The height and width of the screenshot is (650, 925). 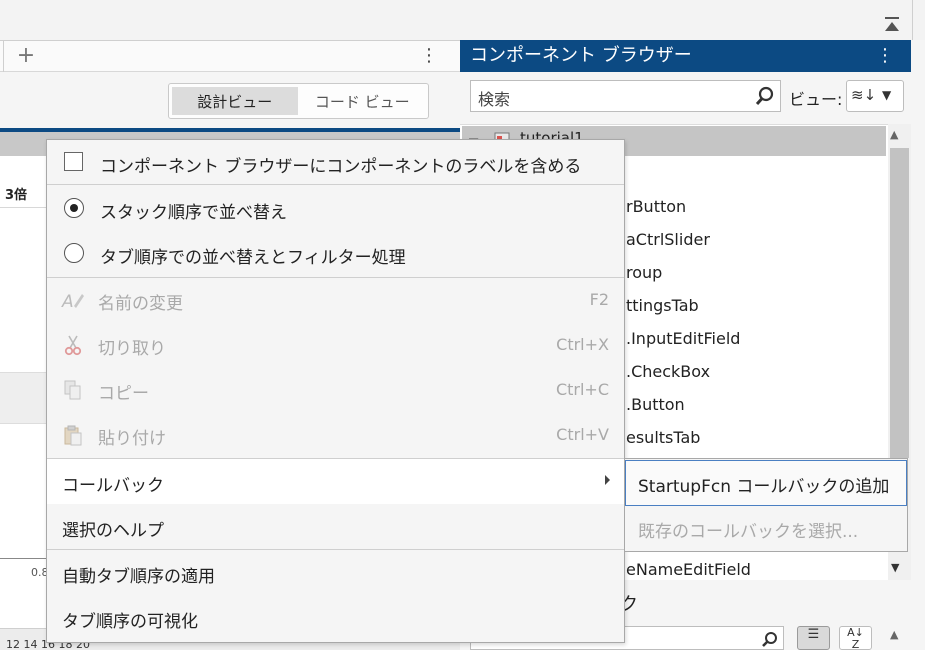 What do you see at coordinates (899, 303) in the screenshot?
I see `scrollbar-thumb` at bounding box center [899, 303].